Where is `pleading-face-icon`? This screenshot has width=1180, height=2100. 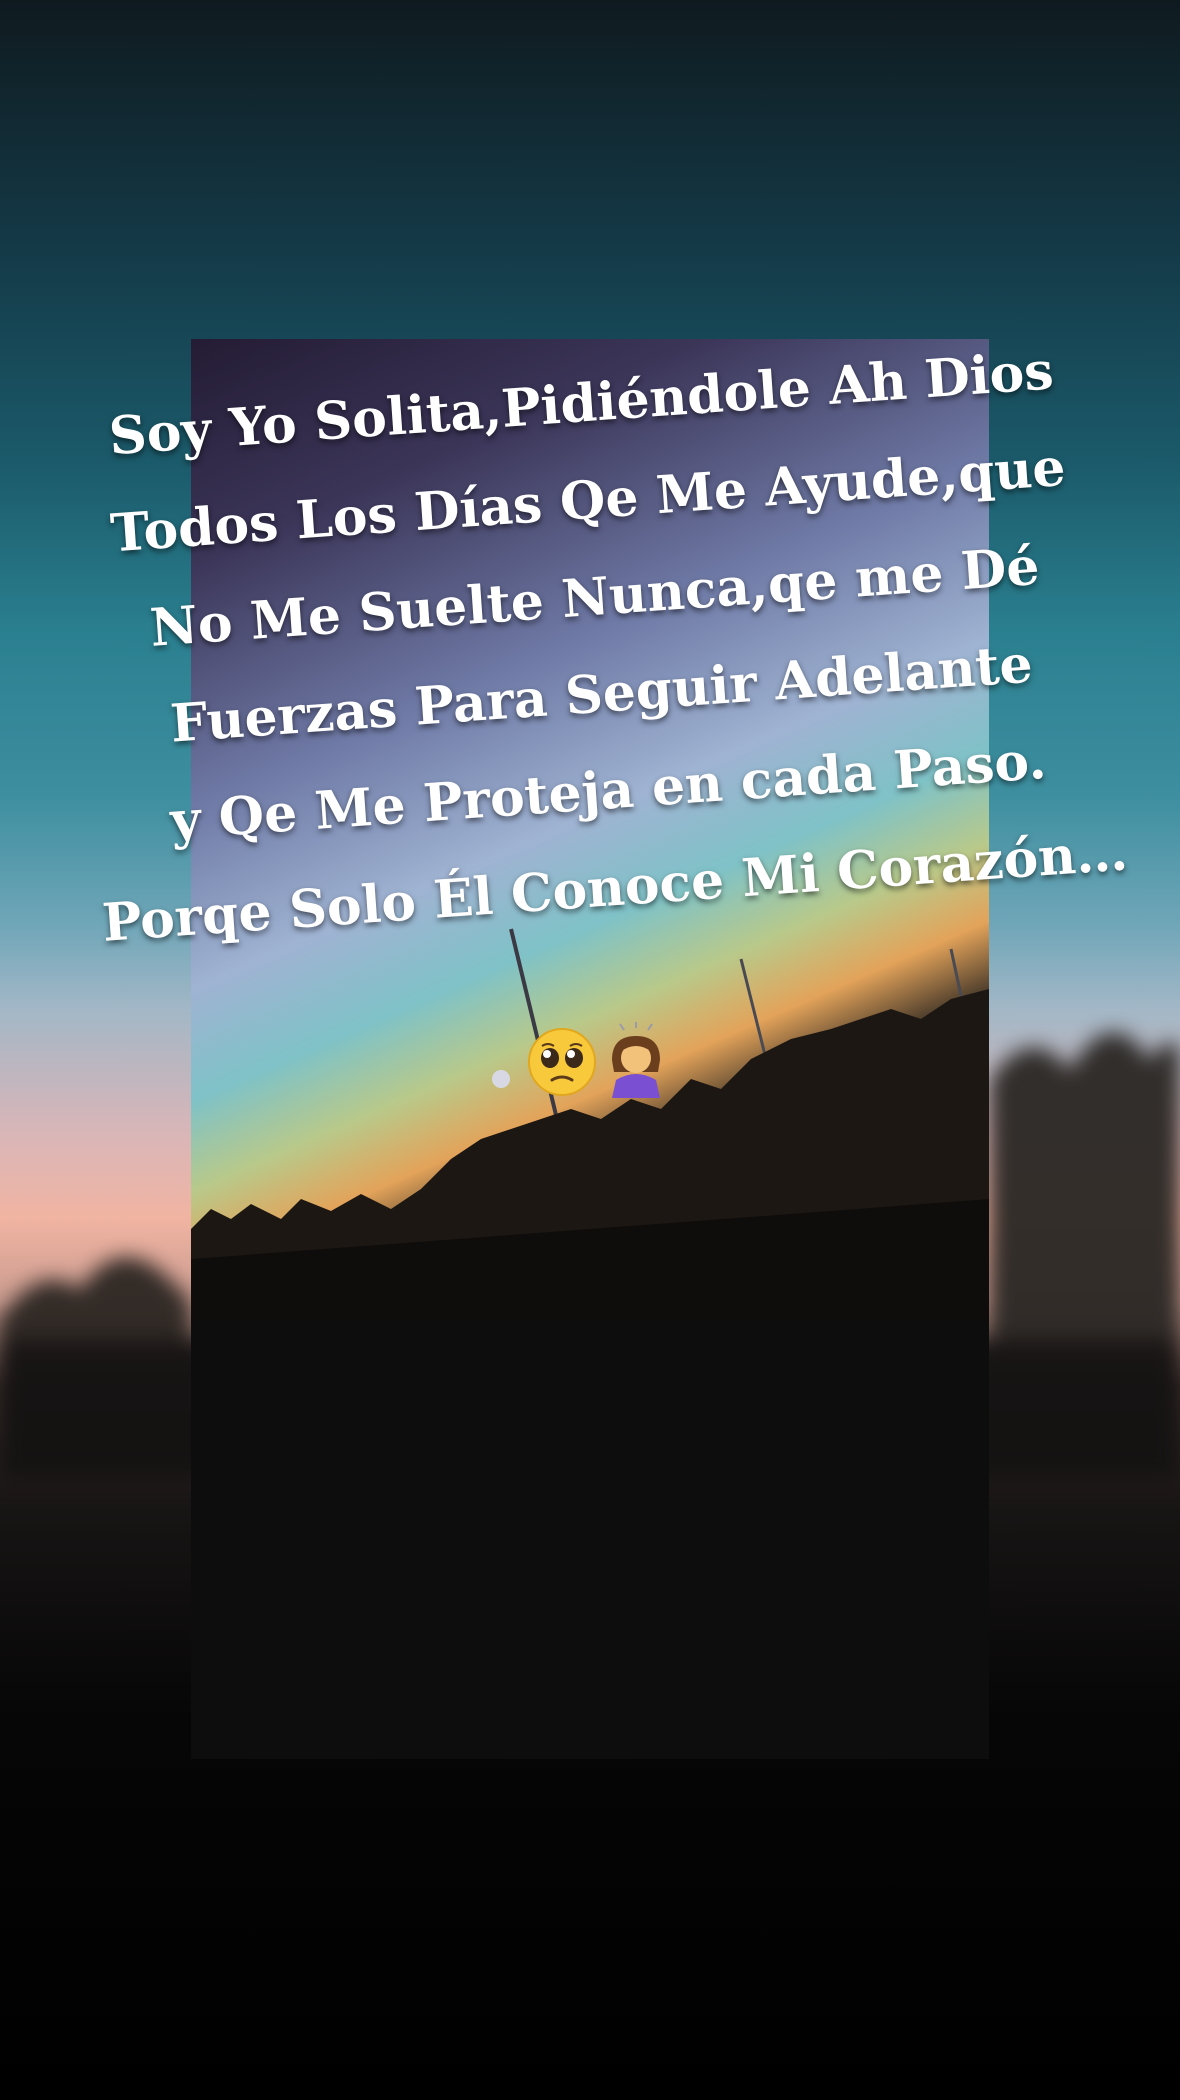 pleading-face-icon is located at coordinates (562, 1062).